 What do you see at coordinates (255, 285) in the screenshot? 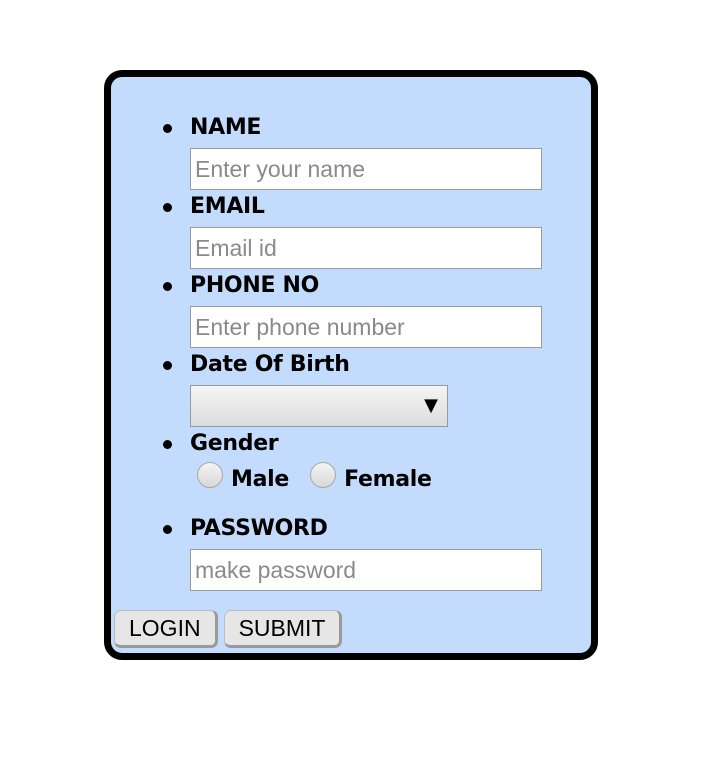
I see `phone-label: PHONE NO` at bounding box center [255, 285].